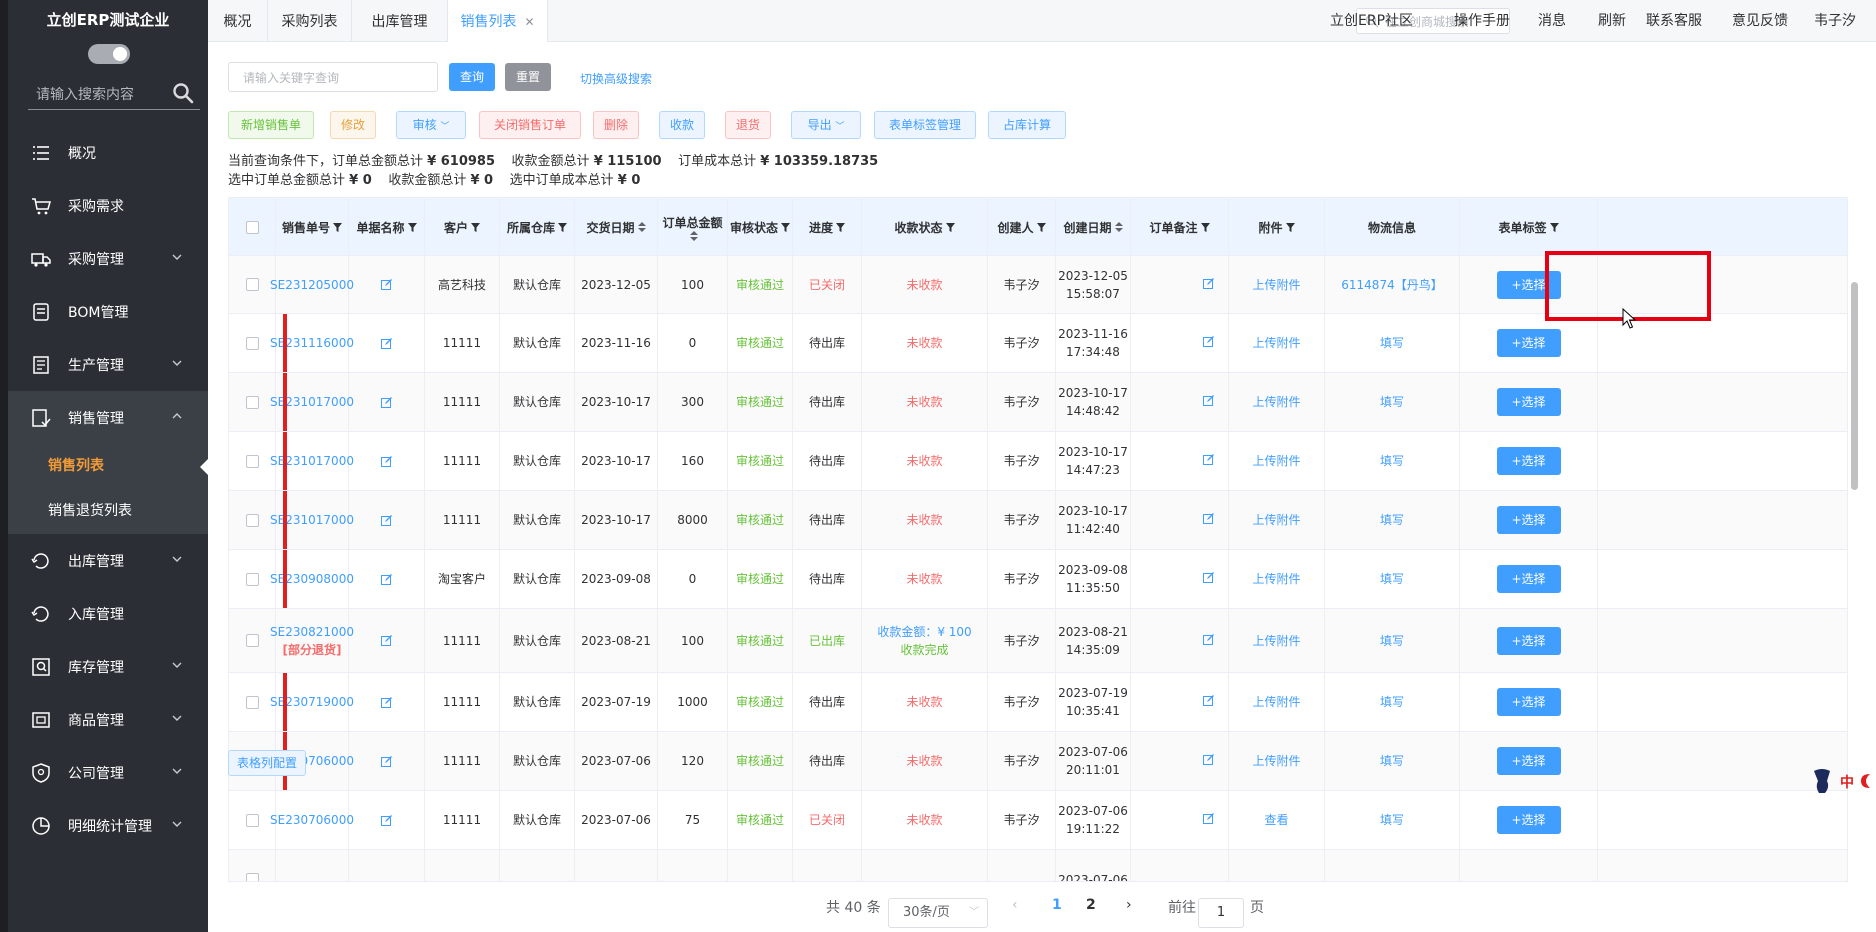  Describe the element at coordinates (528, 77) in the screenshot. I see `reset-button: 重置` at that location.